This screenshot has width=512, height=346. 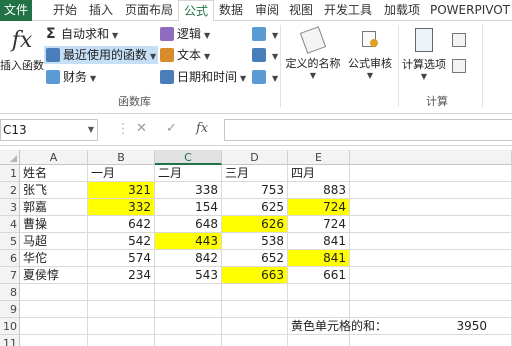 What do you see at coordinates (54, 157) in the screenshot?
I see `column-header-a: A` at bounding box center [54, 157].